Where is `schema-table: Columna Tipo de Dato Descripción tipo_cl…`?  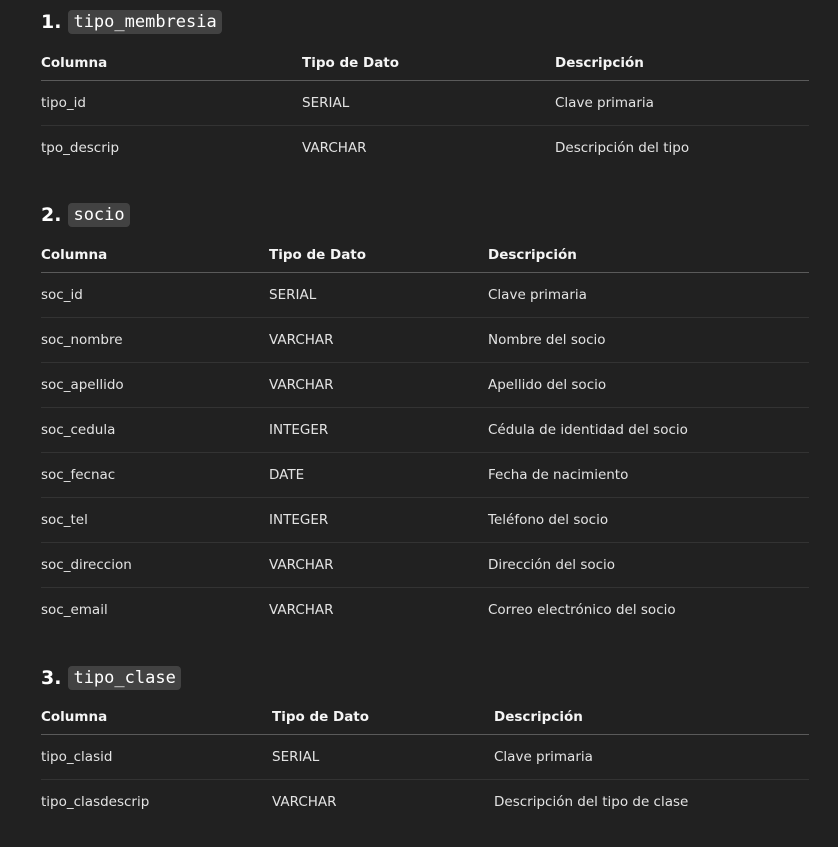 schema-table: Columna Tipo de Dato Descripción tipo_cl… is located at coordinates (425, 765).